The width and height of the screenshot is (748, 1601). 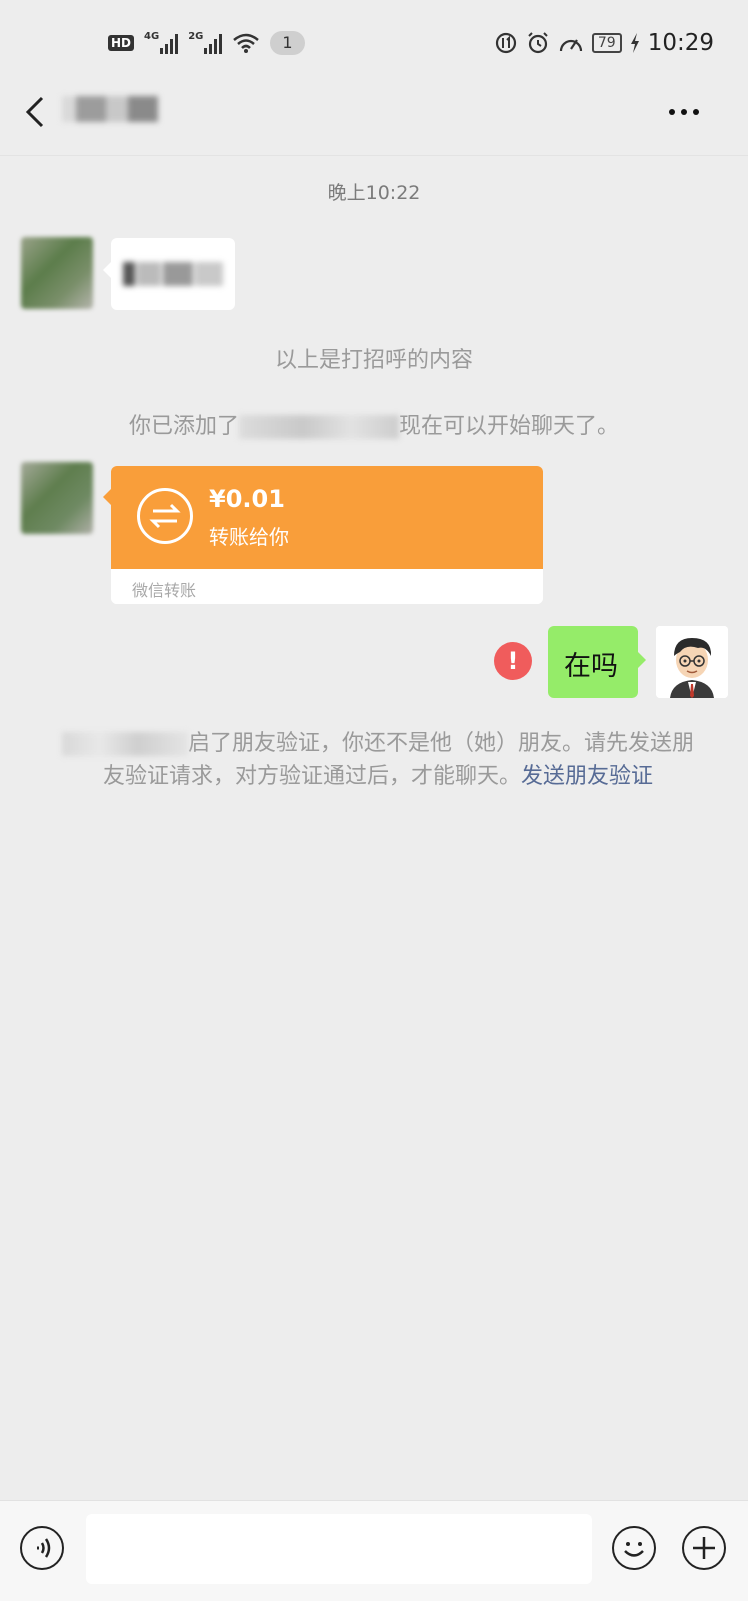 I want to click on back-button, so click(x=37, y=112).